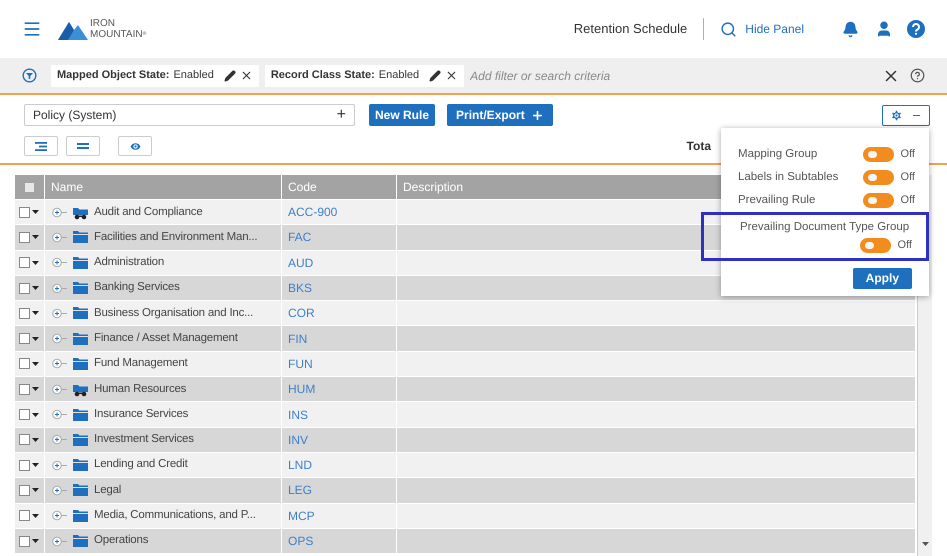  Describe the element at coordinates (118, 34) in the screenshot. I see `logo-text: MOUNTAIN$^{®}$` at that location.